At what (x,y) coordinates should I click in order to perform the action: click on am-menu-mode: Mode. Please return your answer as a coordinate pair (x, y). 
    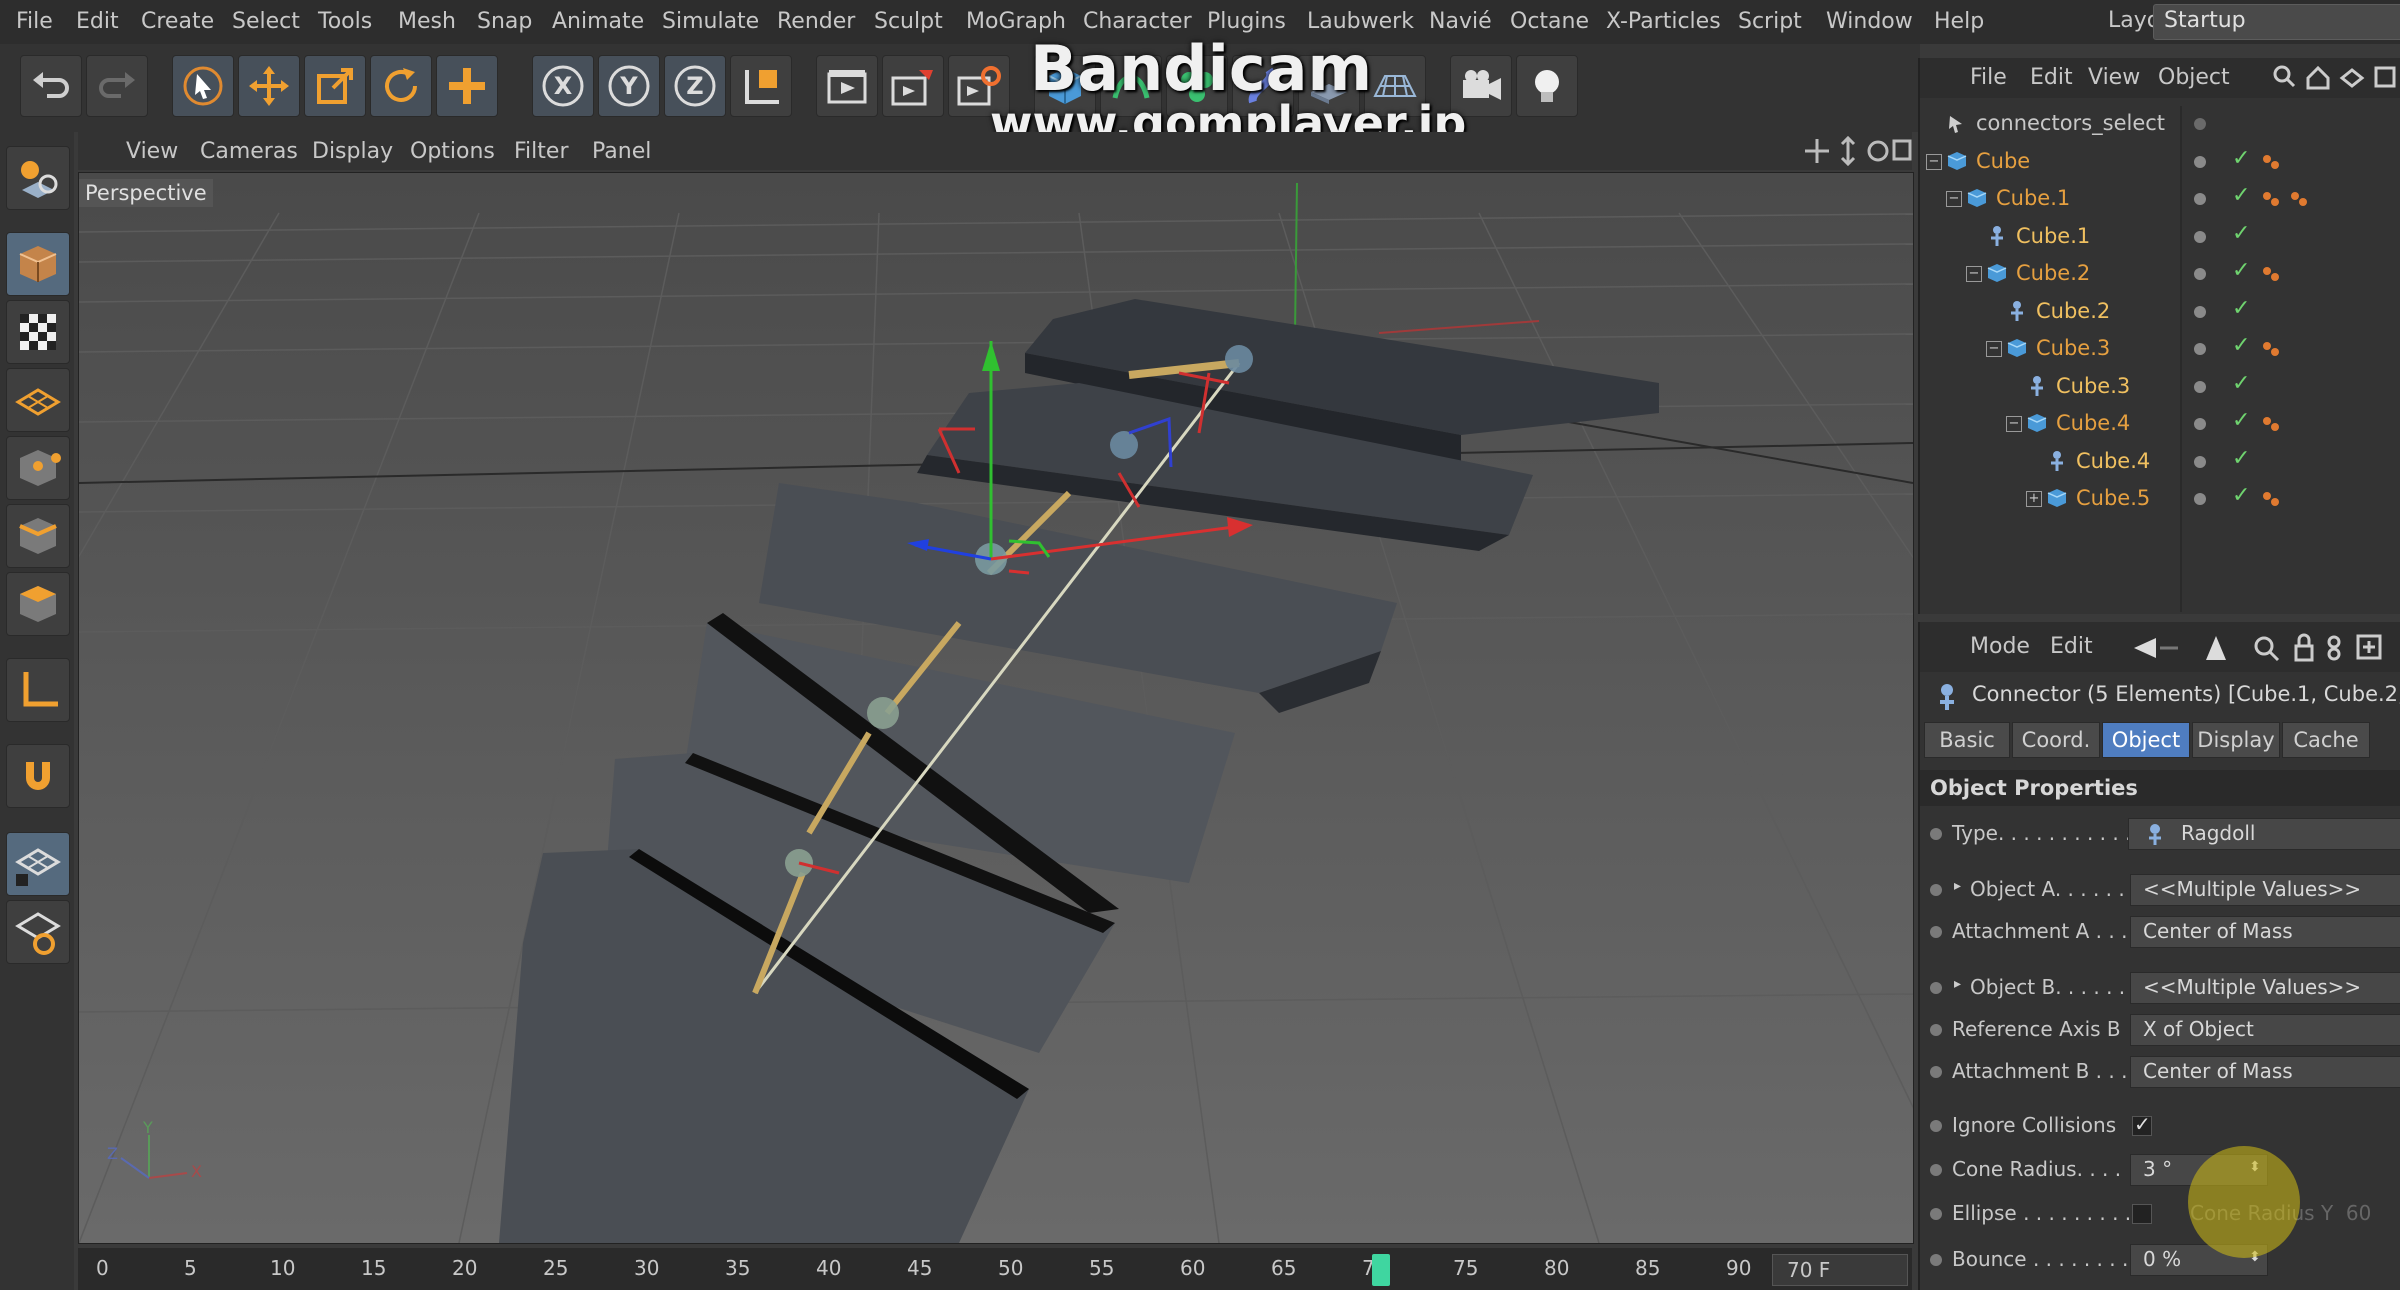
    Looking at the image, I should click on (2000, 646).